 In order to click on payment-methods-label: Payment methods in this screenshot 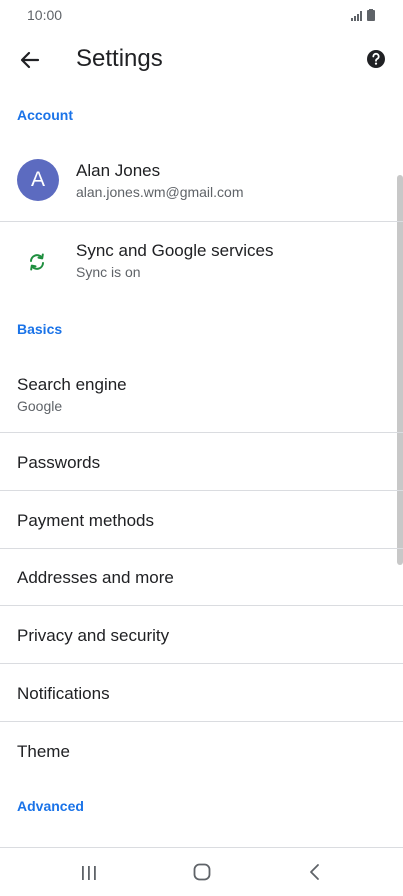, I will do `click(86, 520)`.